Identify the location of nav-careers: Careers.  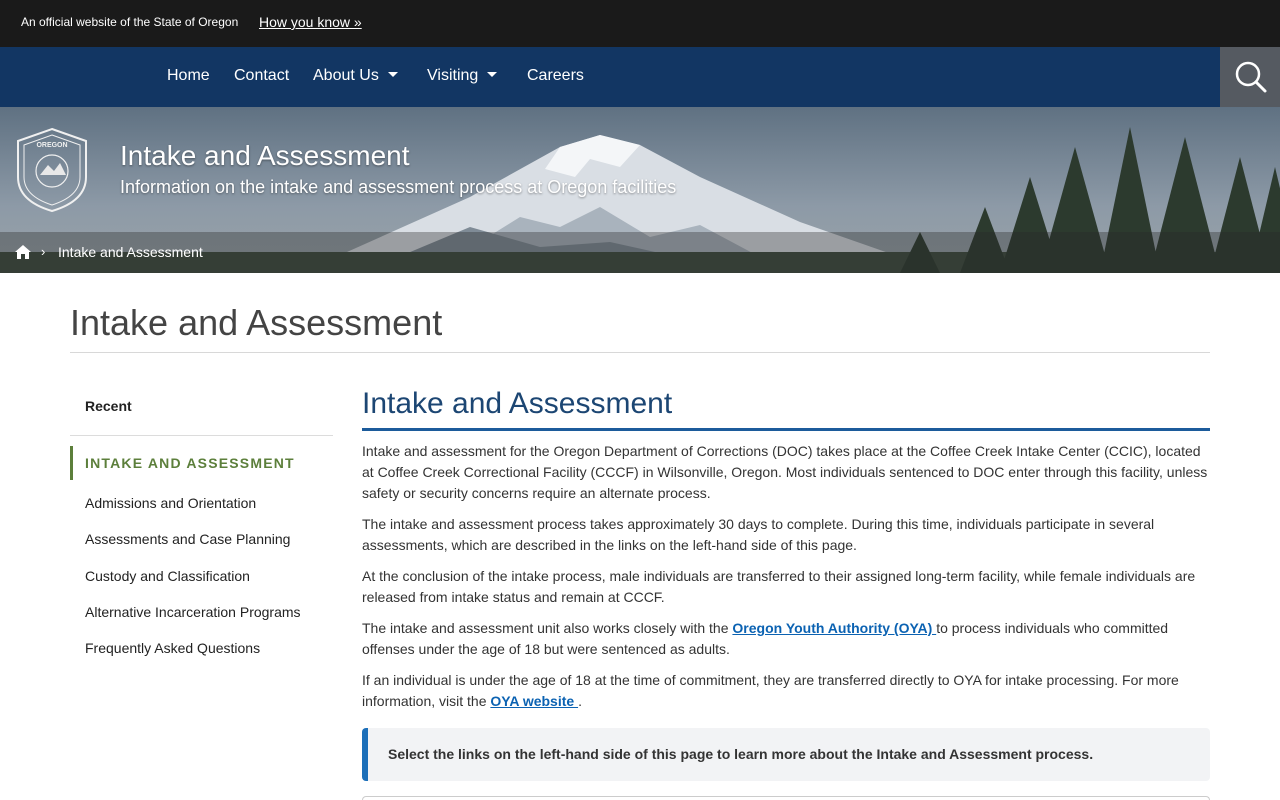
(555, 76).